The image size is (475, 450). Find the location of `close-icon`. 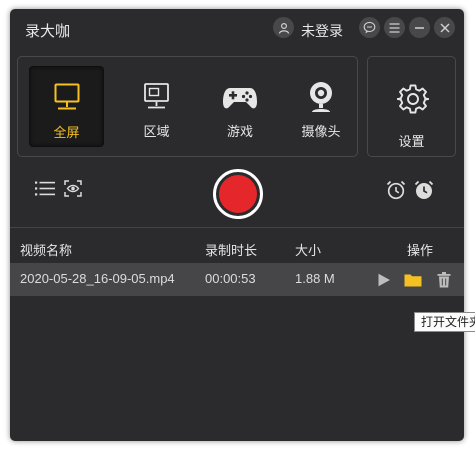

close-icon is located at coordinates (444, 27).